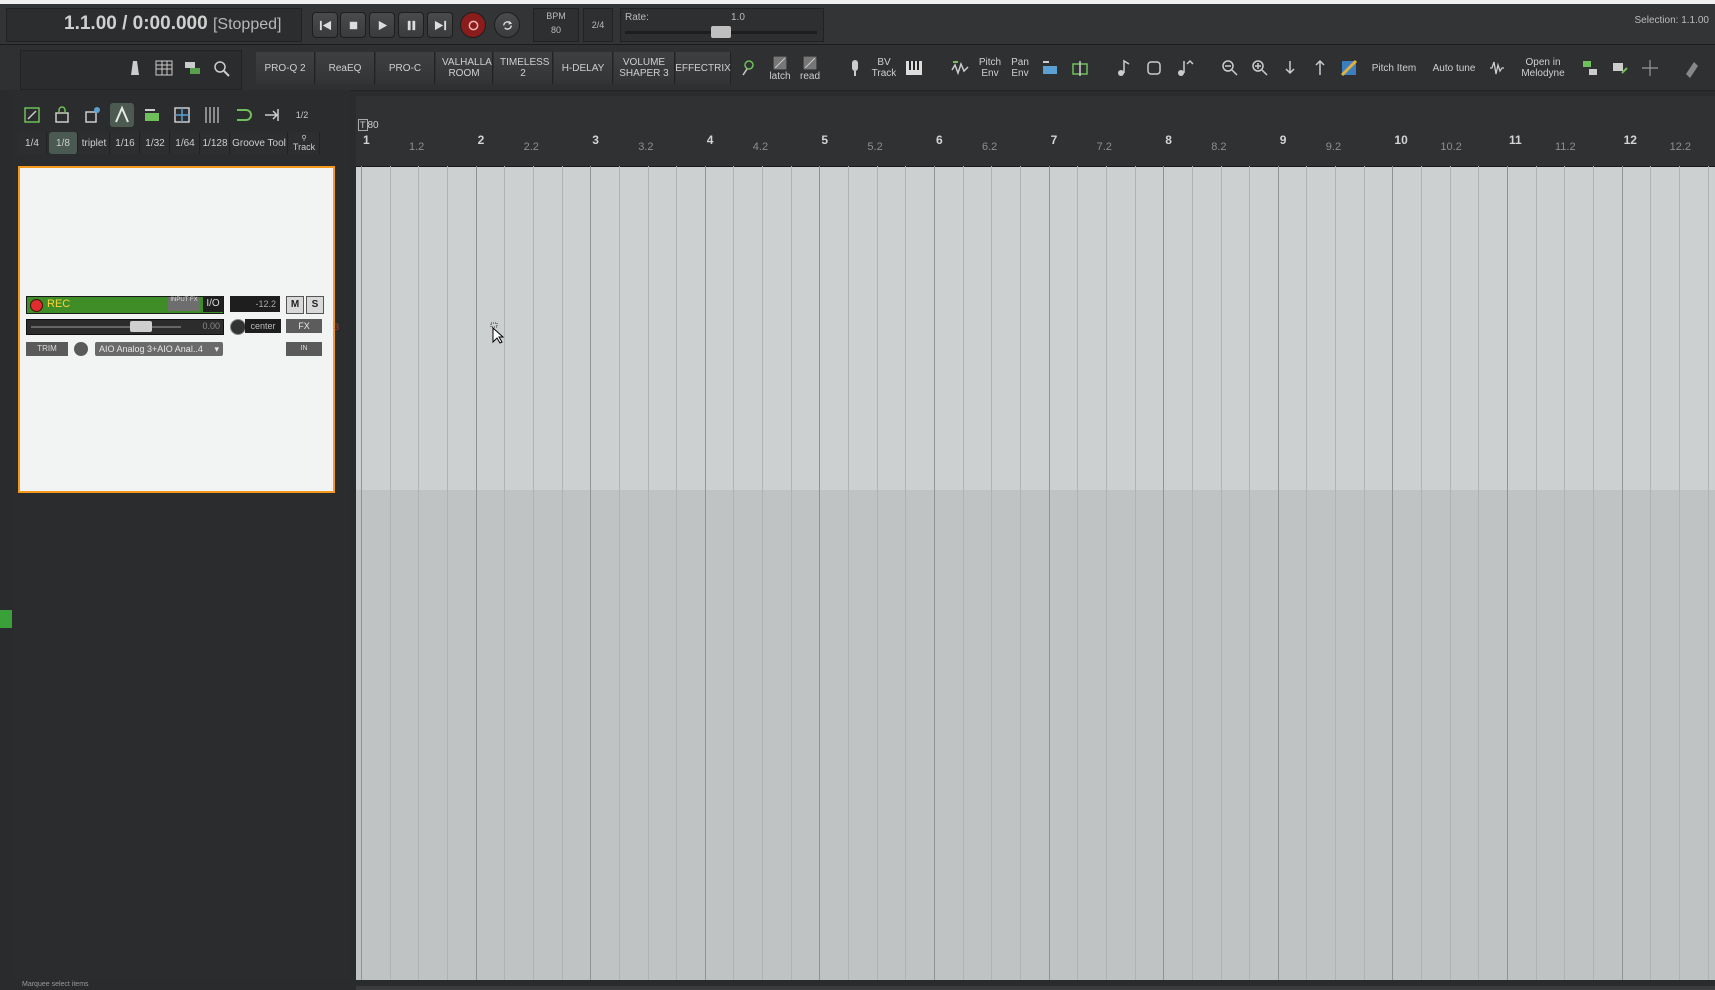 Image resolution: width=1715 pixels, height=990 pixels. I want to click on split-icon, so click(1080, 68).